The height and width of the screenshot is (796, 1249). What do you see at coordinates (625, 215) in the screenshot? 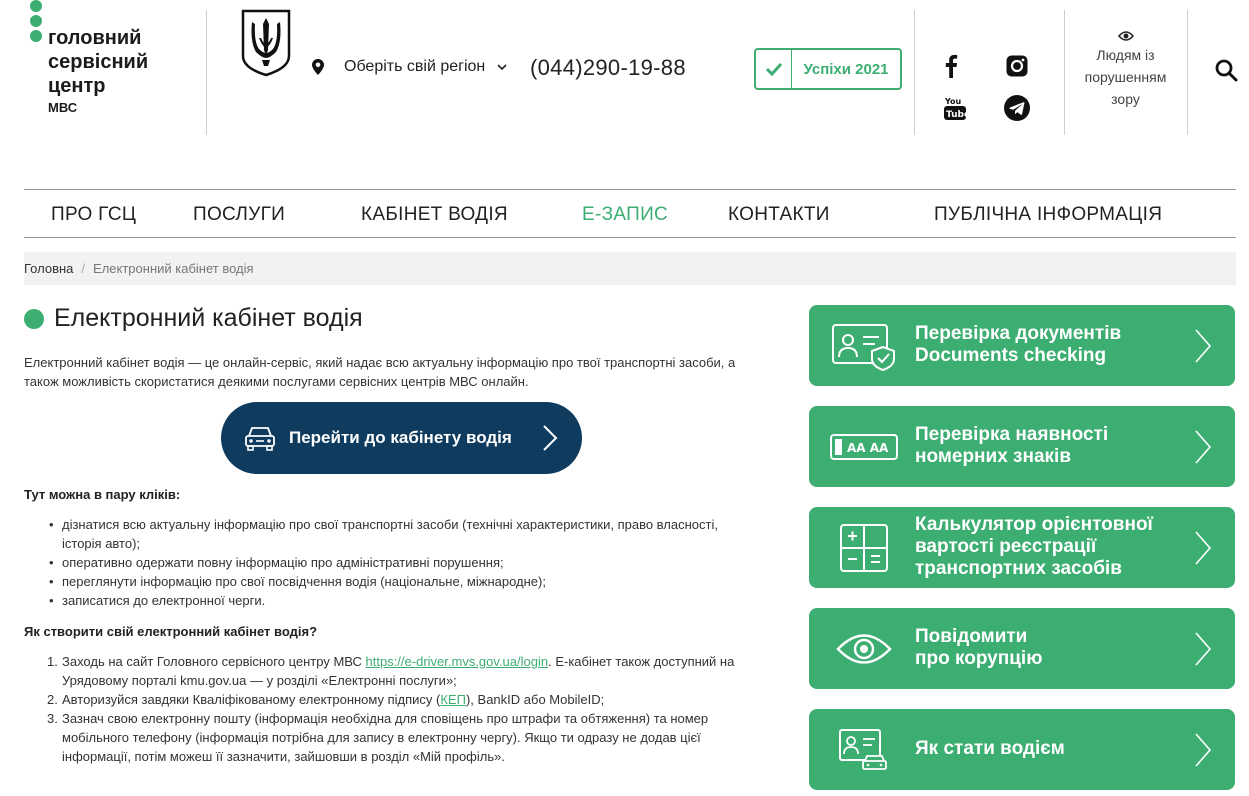
I see `nav-item-e-queue: Е-ЗАПИС` at bounding box center [625, 215].